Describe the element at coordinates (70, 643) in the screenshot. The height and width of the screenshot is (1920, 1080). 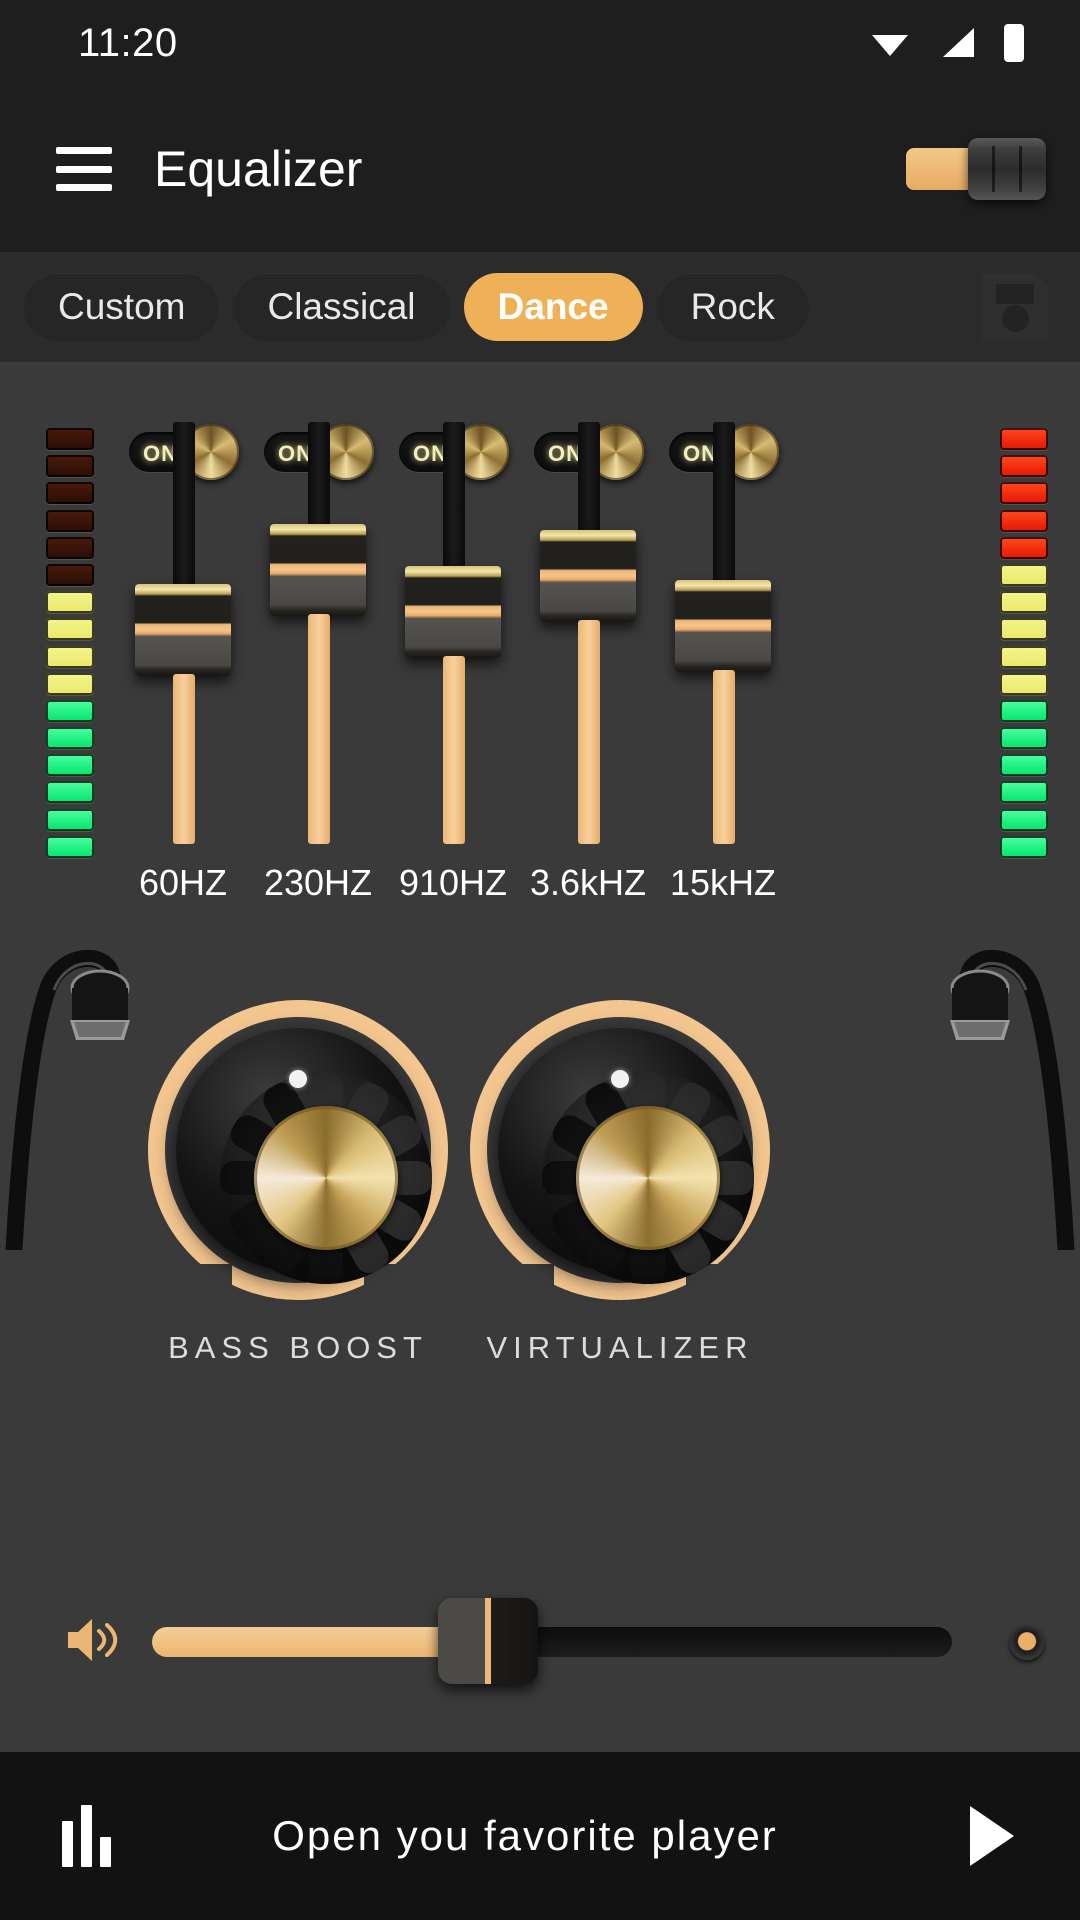
I see `vu-meter-left` at that location.